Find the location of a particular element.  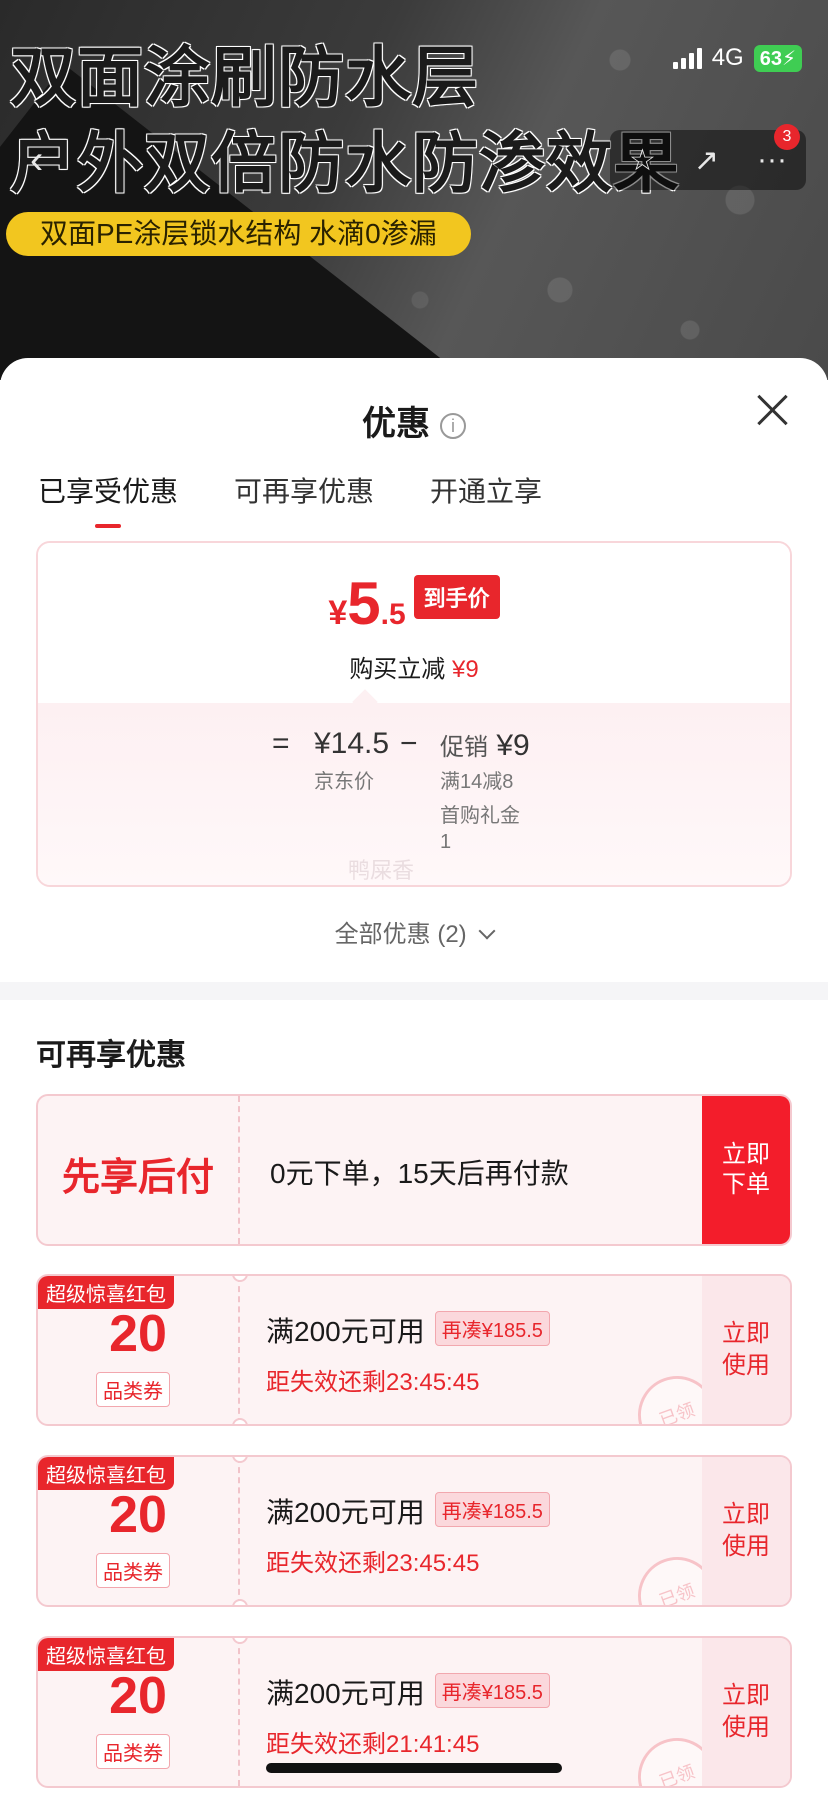

hero-headline-2: 户外双倍防水防渗效果 is located at coordinates (345, 163).